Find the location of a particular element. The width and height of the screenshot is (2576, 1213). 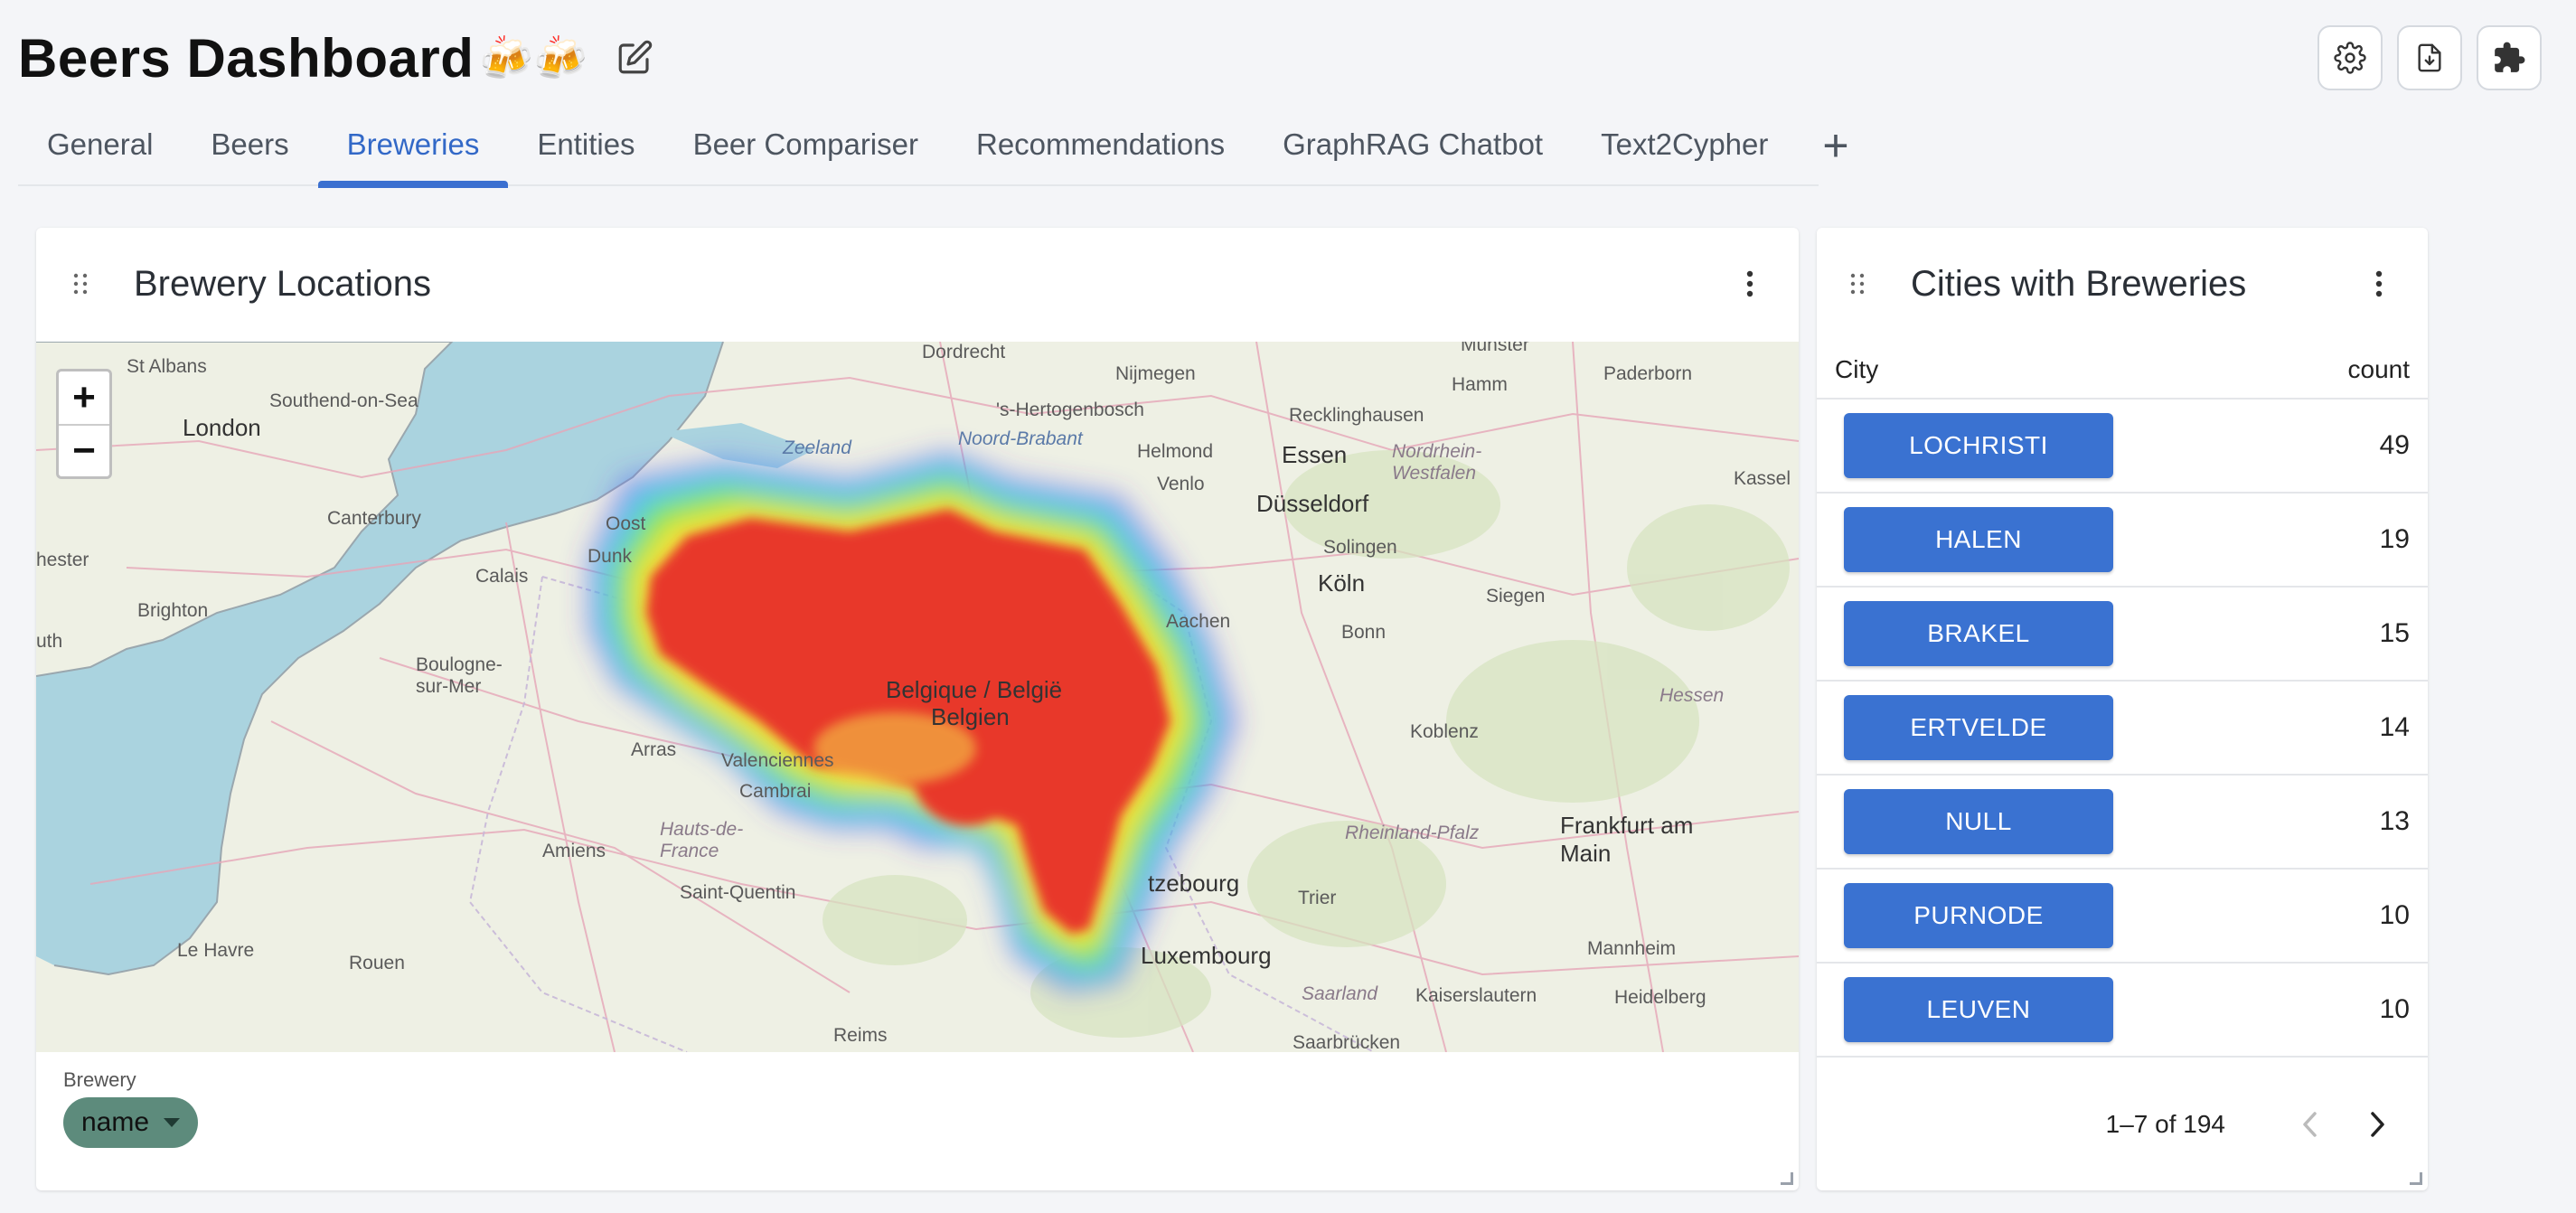

table-row: HALEN 19 is located at coordinates (2123, 541).